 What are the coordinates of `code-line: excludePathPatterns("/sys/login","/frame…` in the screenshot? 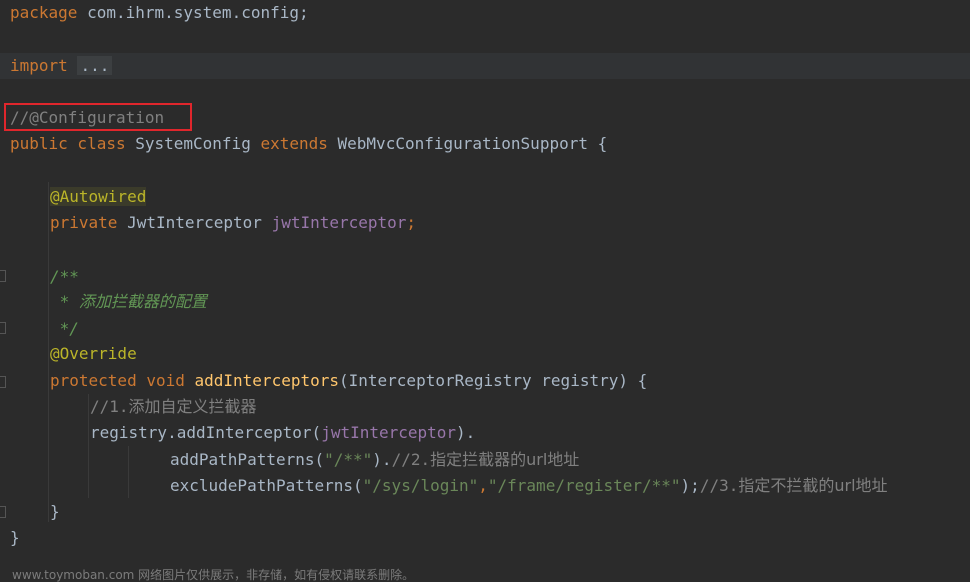 It's located at (485, 486).